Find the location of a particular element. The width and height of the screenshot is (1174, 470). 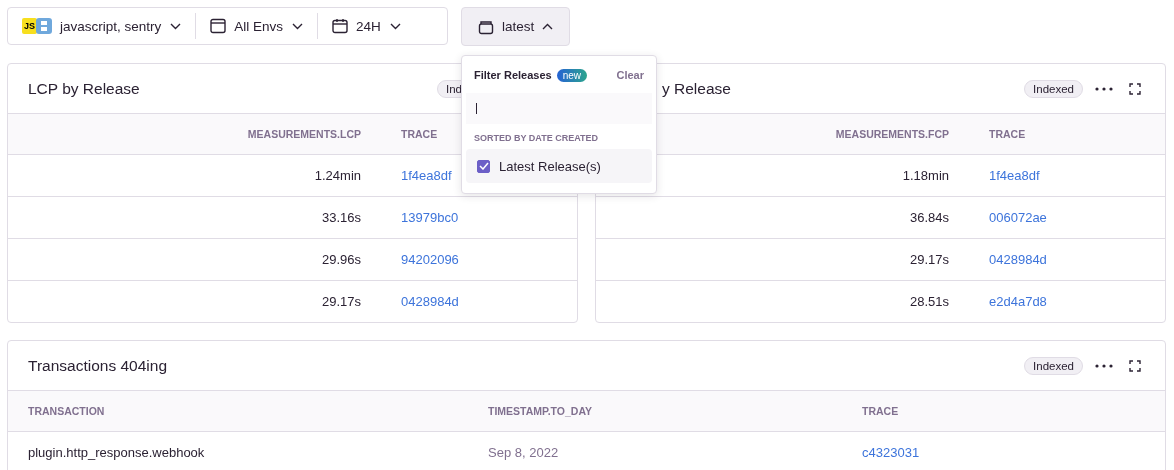

search-field is located at coordinates (559, 108).